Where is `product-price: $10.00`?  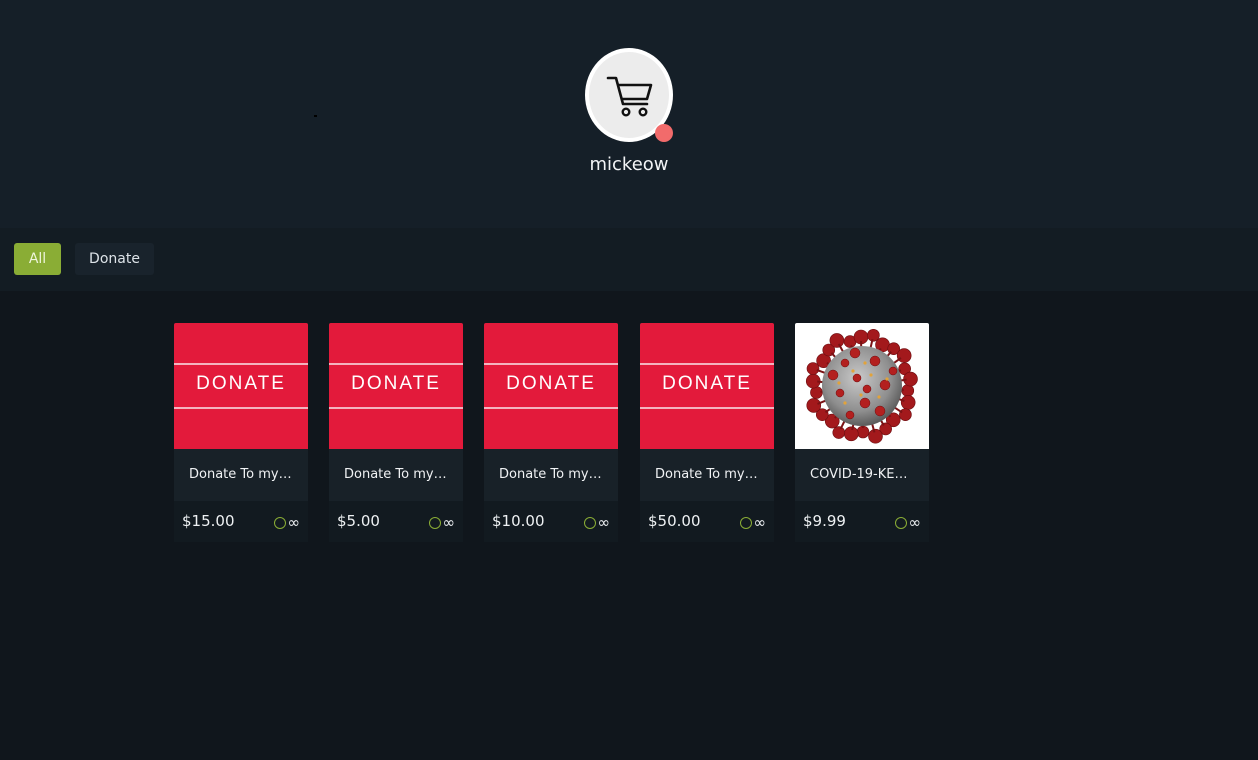 product-price: $10.00 is located at coordinates (518, 521).